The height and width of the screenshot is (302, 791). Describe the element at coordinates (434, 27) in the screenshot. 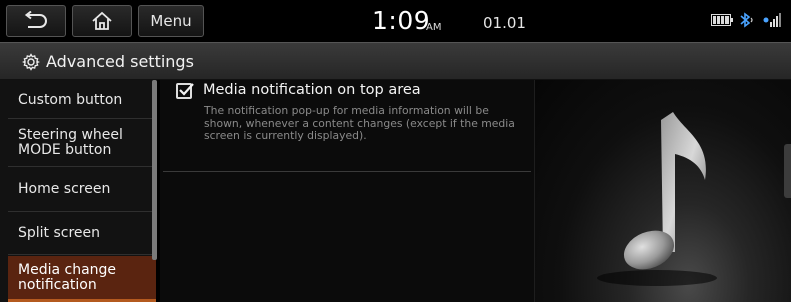

I see `clock-ampm: AM` at that location.